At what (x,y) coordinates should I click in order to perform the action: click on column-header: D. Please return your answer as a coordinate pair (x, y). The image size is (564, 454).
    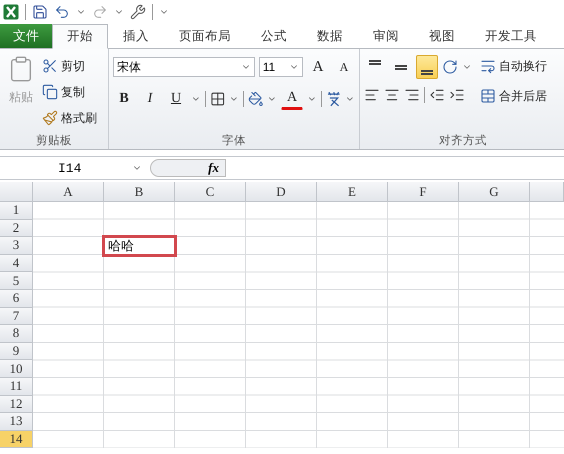
    Looking at the image, I should click on (281, 192).